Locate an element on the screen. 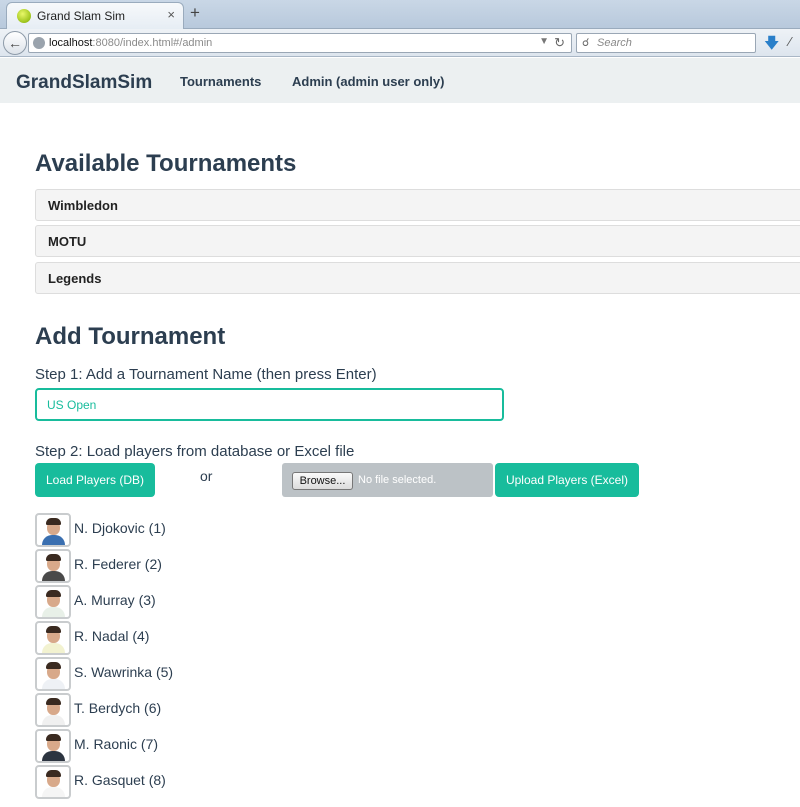 This screenshot has width=800, height=807. file-input: Browse... No file selected. is located at coordinates (387, 480).